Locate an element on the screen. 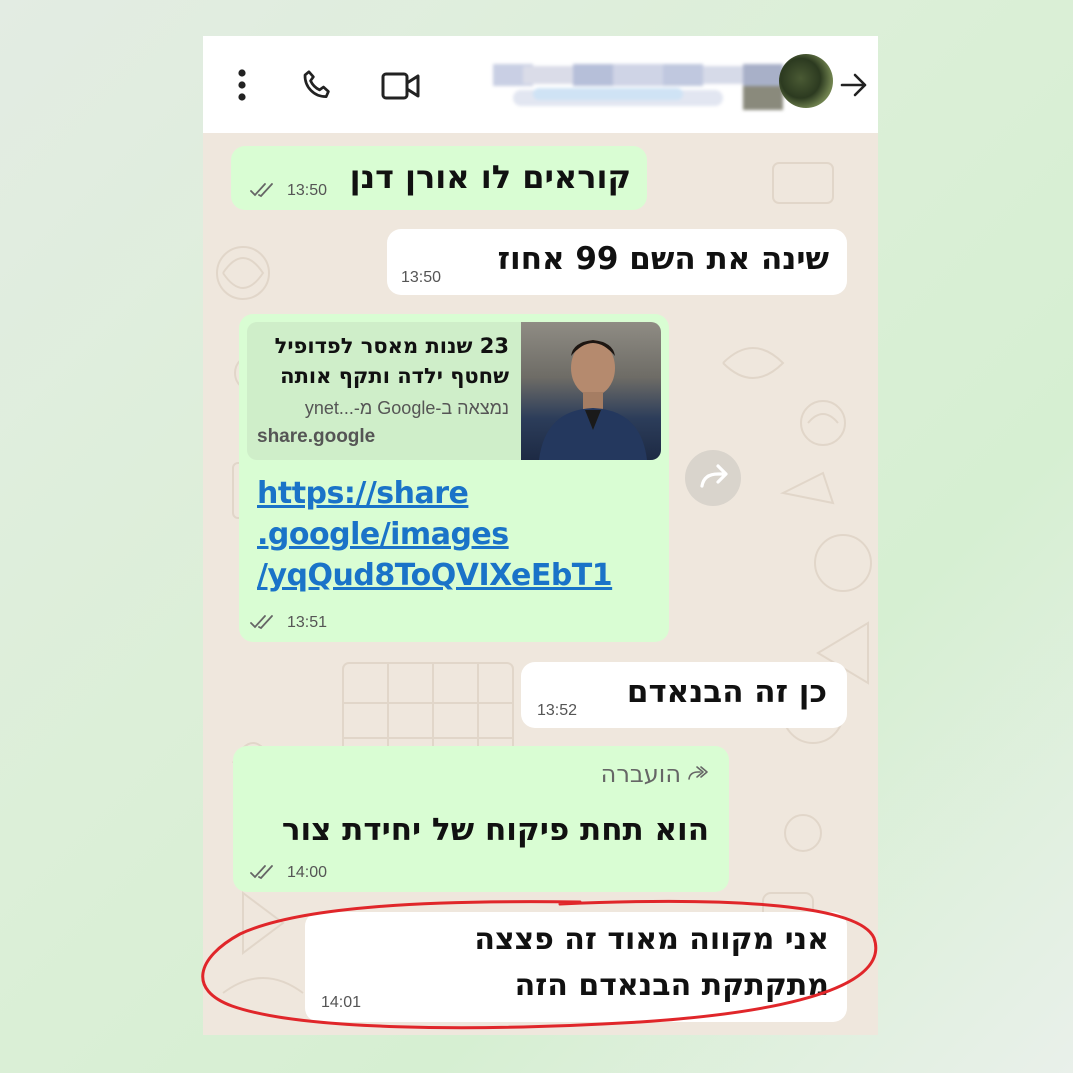 The image size is (1073, 1073). share-arrow-icon is located at coordinates (714, 476).